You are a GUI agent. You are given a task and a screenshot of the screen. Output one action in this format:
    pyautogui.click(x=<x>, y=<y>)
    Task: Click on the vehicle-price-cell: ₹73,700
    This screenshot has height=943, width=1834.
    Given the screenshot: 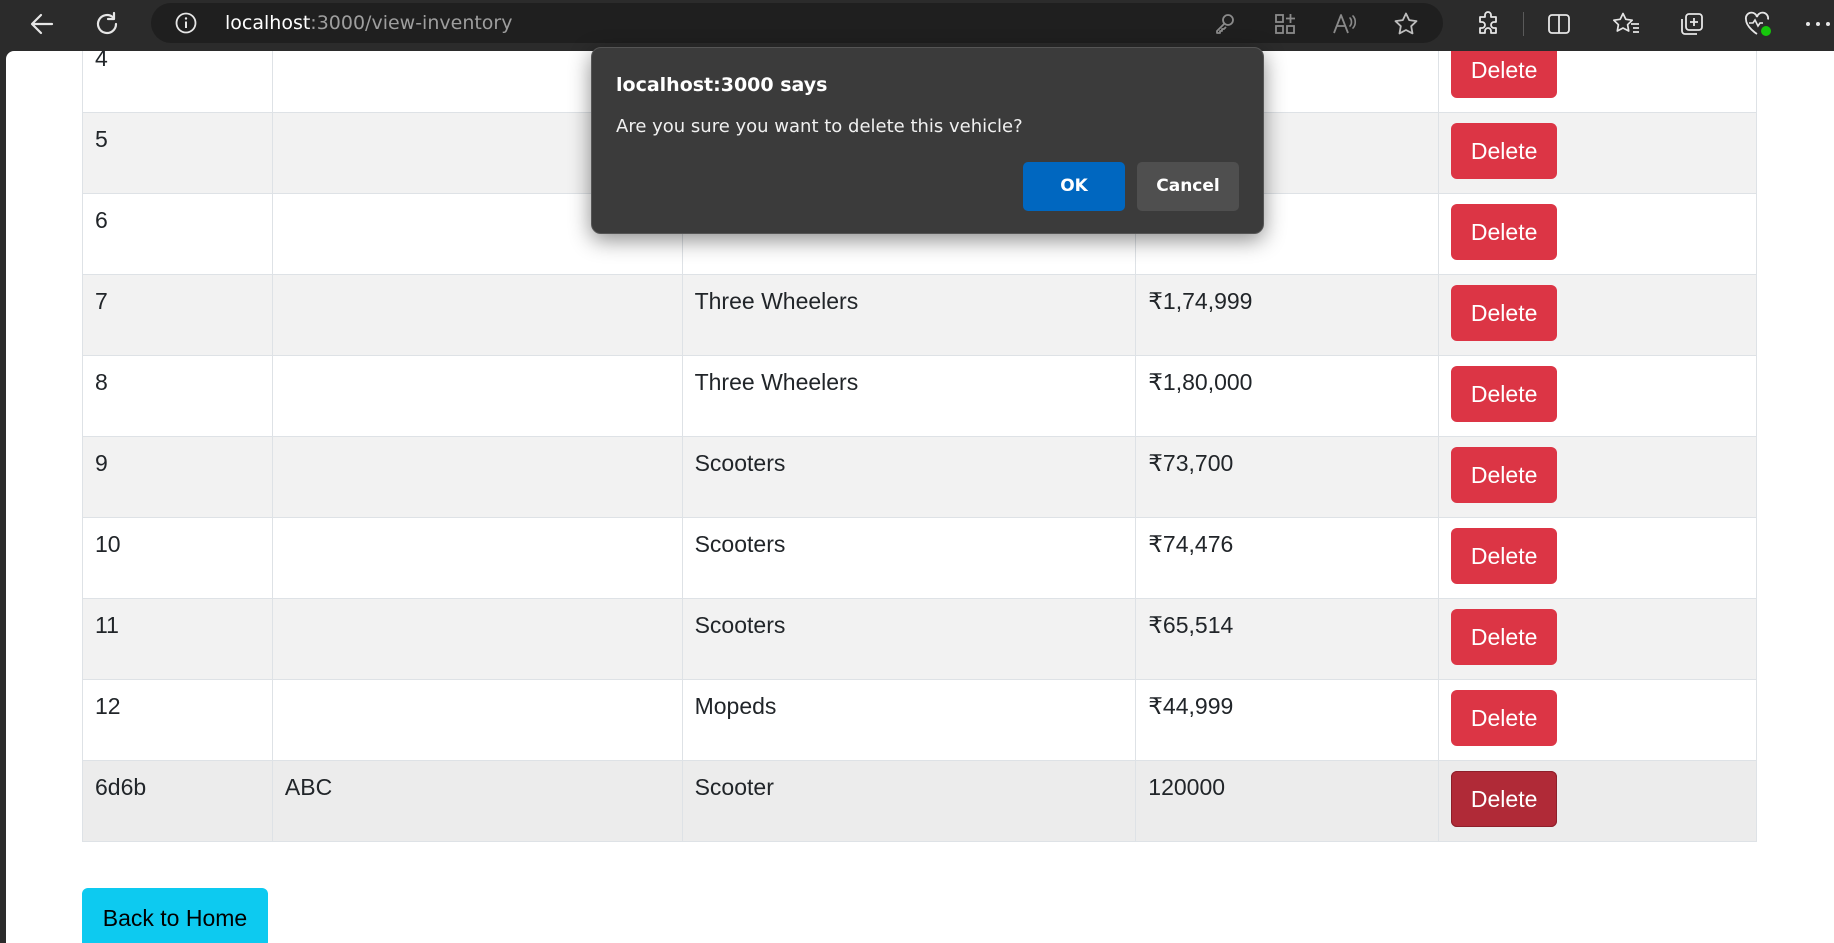 What is the action you would take?
    pyautogui.click(x=1287, y=477)
    